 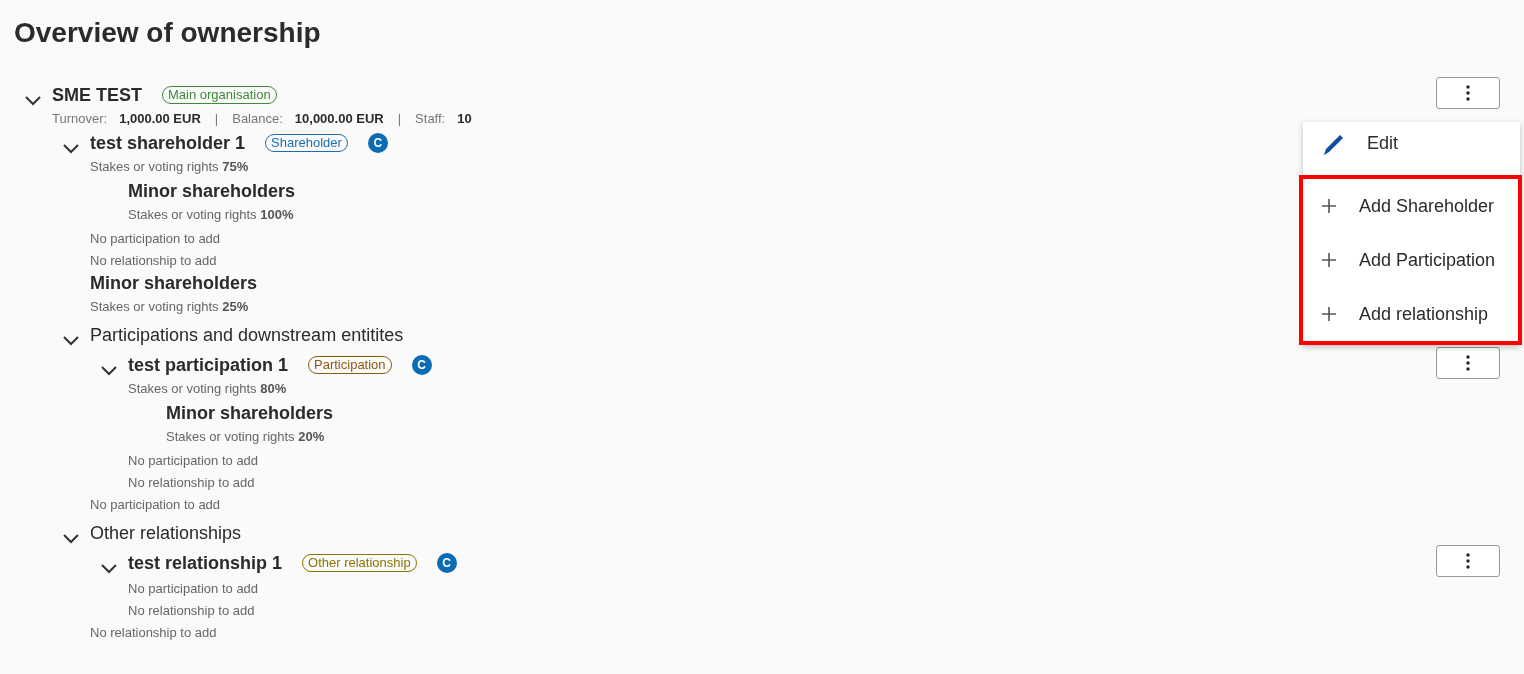 What do you see at coordinates (160, 119) in the screenshot?
I see `metric-value: 1,000.00 EUR` at bounding box center [160, 119].